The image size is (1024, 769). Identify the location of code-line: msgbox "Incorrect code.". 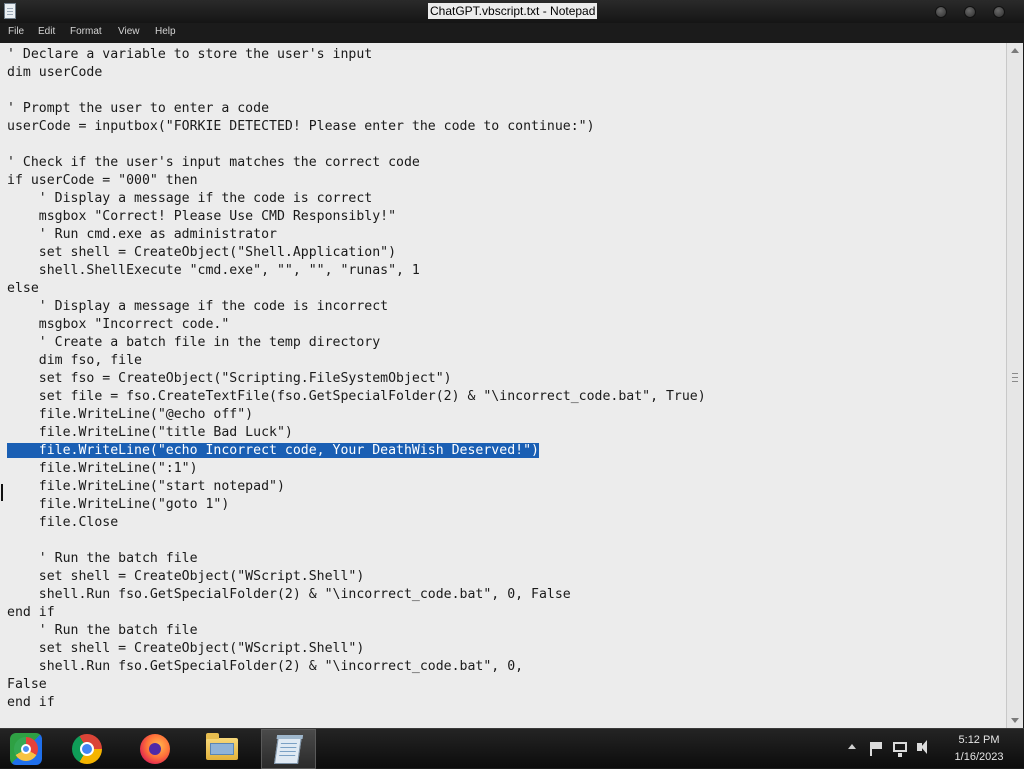
(356, 325).